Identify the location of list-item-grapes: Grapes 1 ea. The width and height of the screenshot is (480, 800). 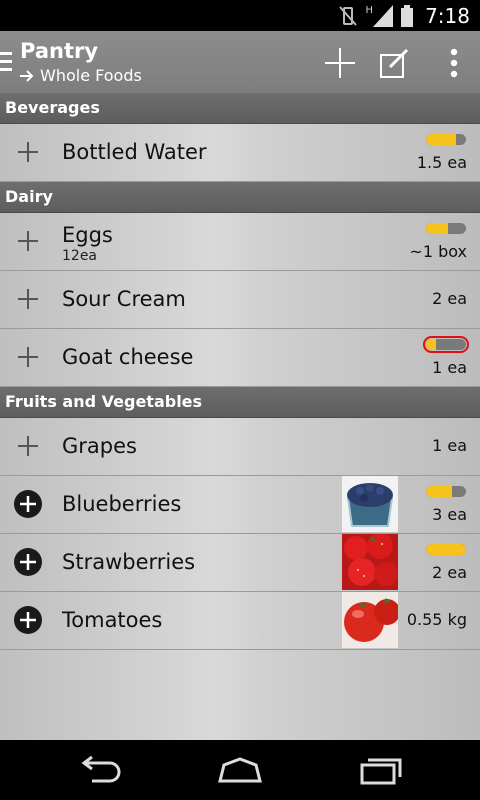
(240, 447).